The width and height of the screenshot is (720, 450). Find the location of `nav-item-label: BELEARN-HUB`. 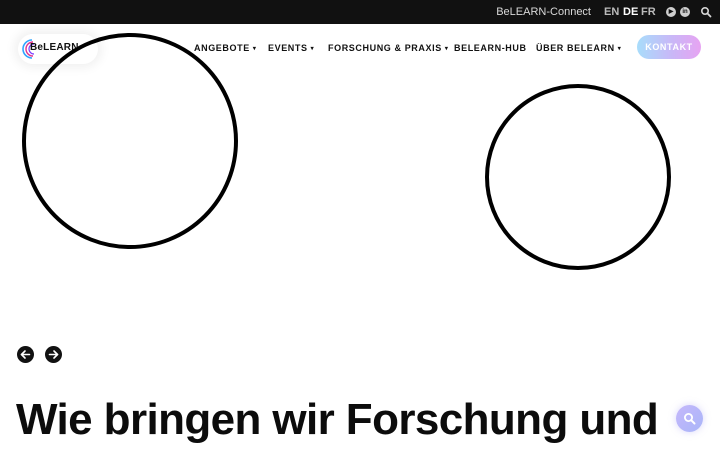

nav-item-label: BELEARN-HUB is located at coordinates (490, 48).